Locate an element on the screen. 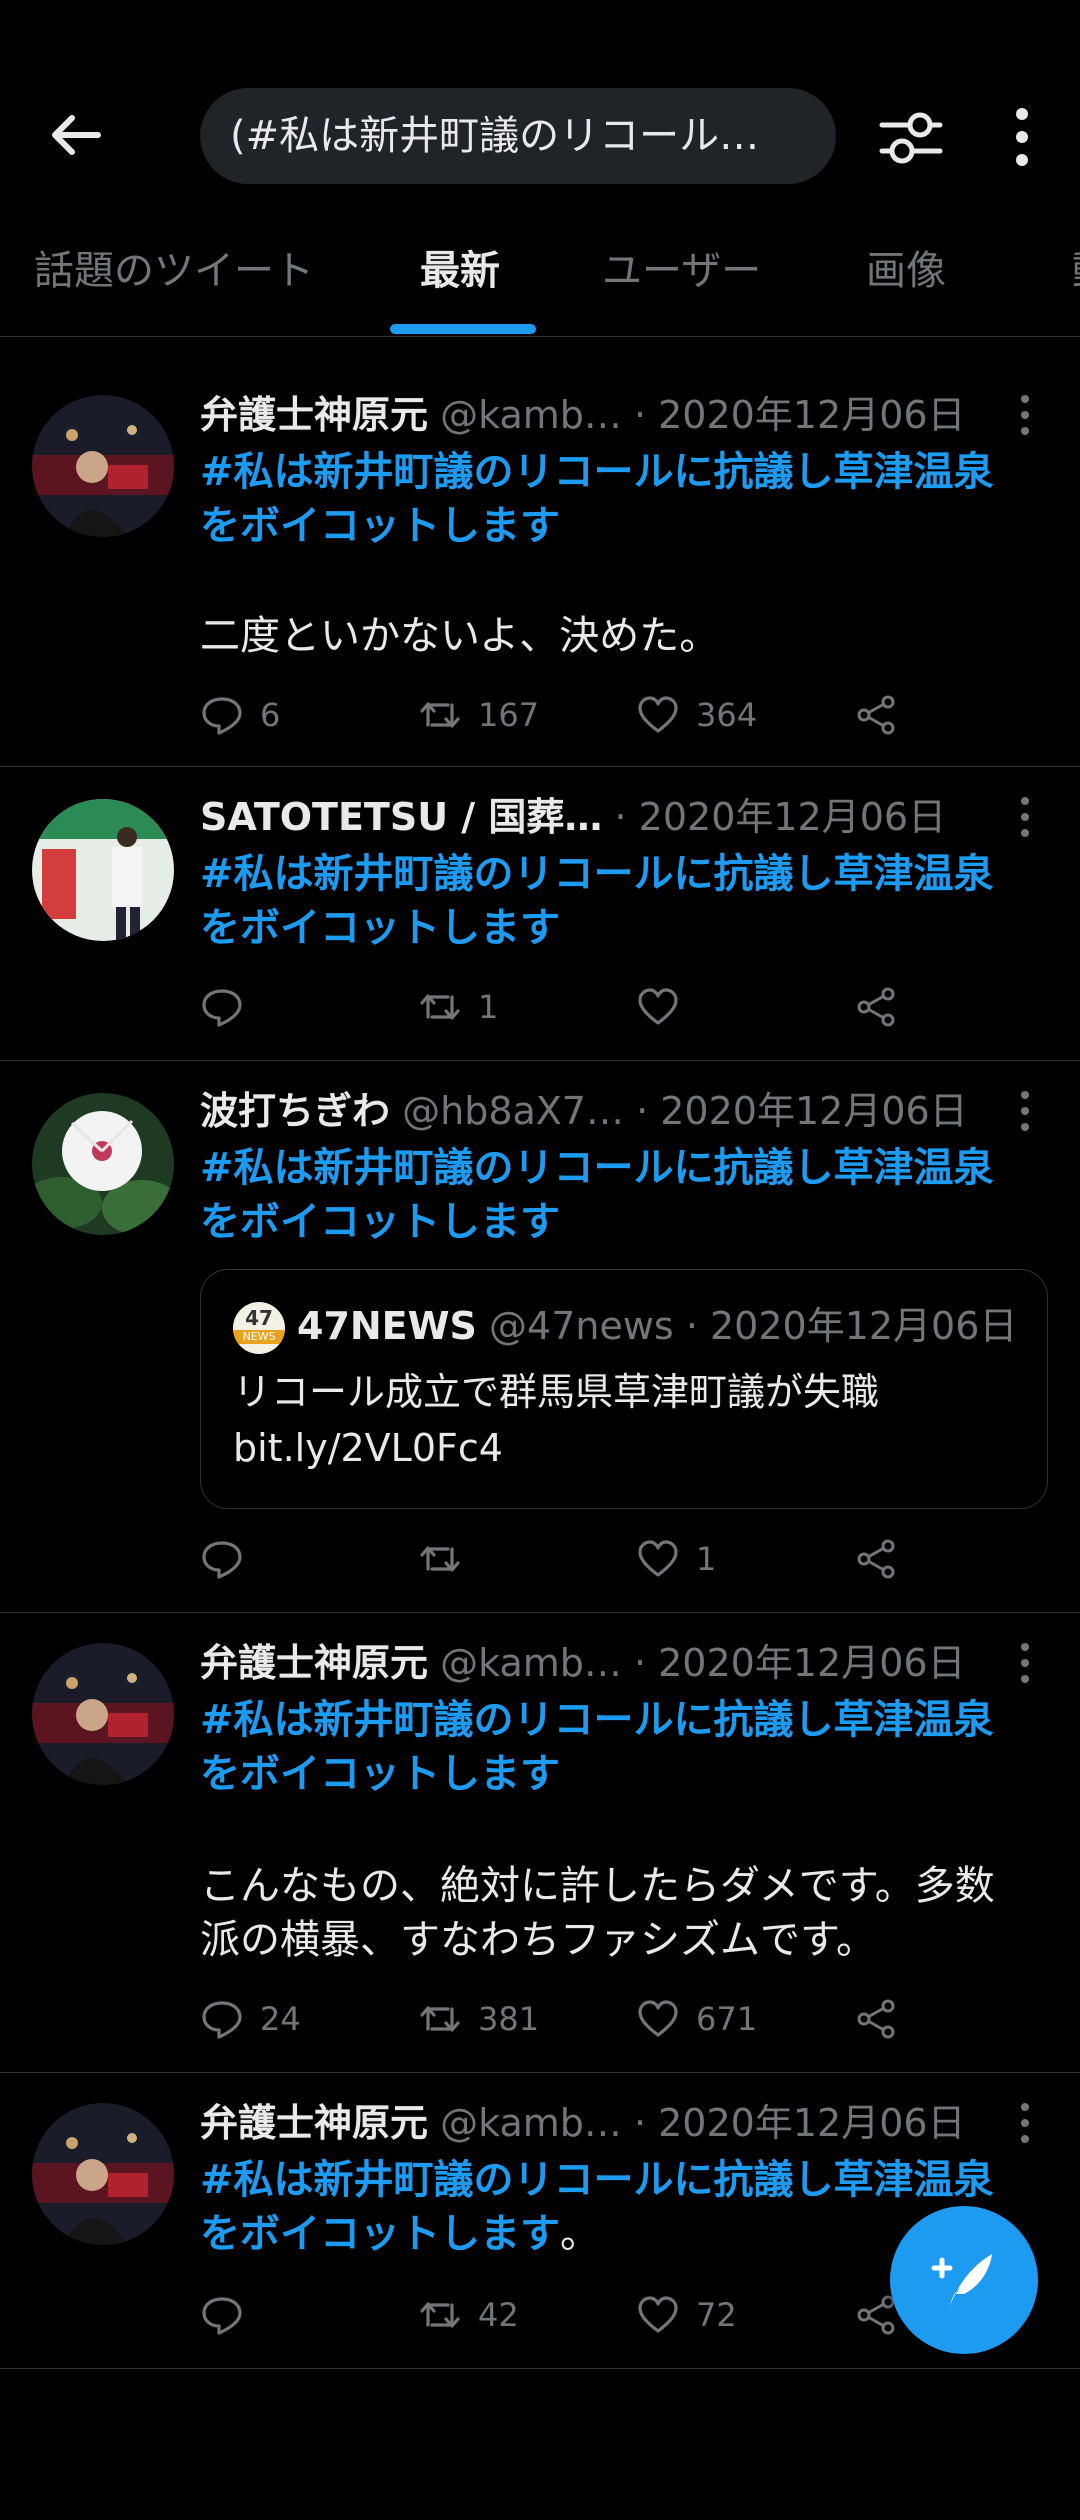  tab-videos: 動 is located at coordinates (1076, 282).